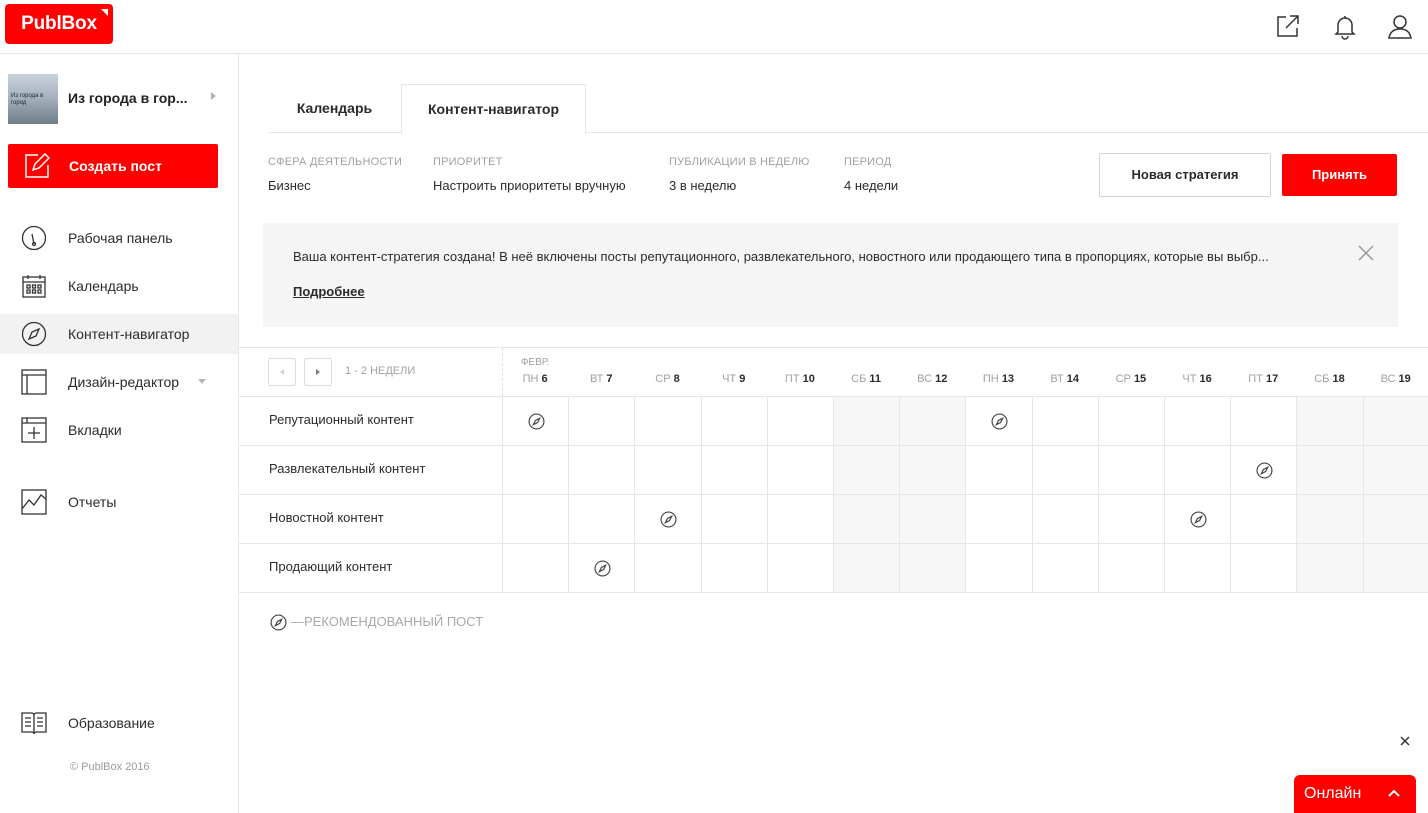  What do you see at coordinates (1366, 253) in the screenshot?
I see `close-icon` at bounding box center [1366, 253].